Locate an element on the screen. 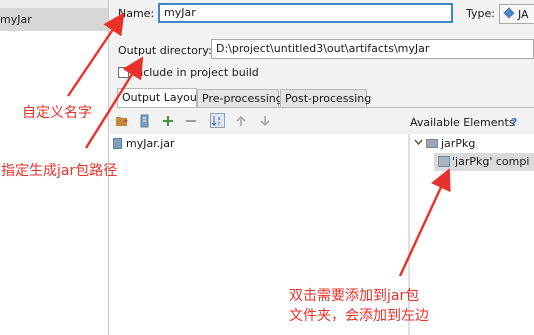 Image resolution: width=534 pixels, height=335 pixels. annotation-path-note: 指定生成jar包路径 is located at coordinates (59, 171).